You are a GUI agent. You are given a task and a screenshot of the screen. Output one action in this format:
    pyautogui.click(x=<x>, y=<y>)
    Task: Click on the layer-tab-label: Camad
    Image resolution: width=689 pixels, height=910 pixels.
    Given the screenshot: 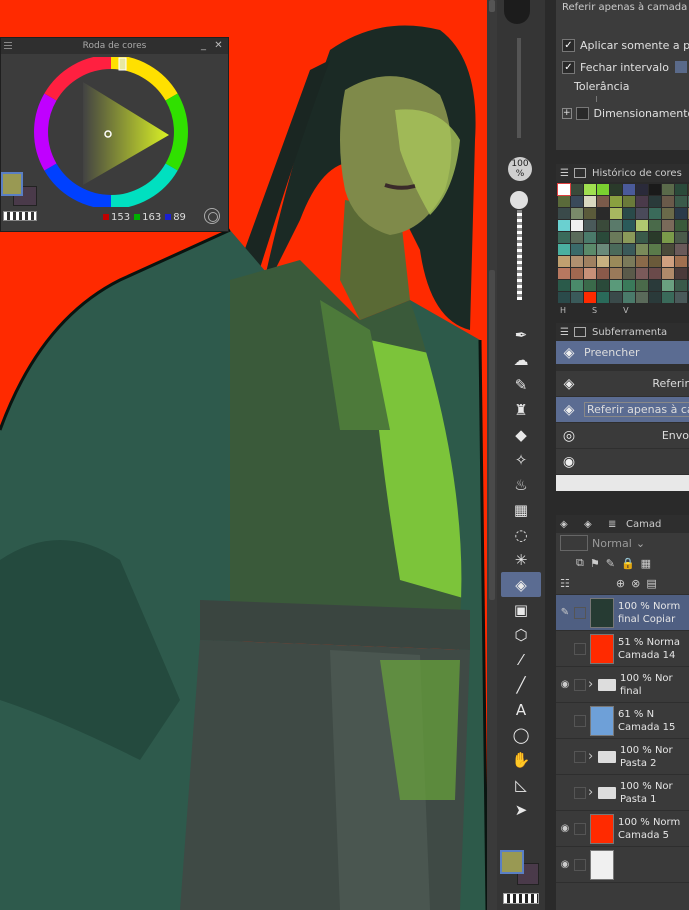 What is the action you would take?
    pyautogui.click(x=643, y=524)
    